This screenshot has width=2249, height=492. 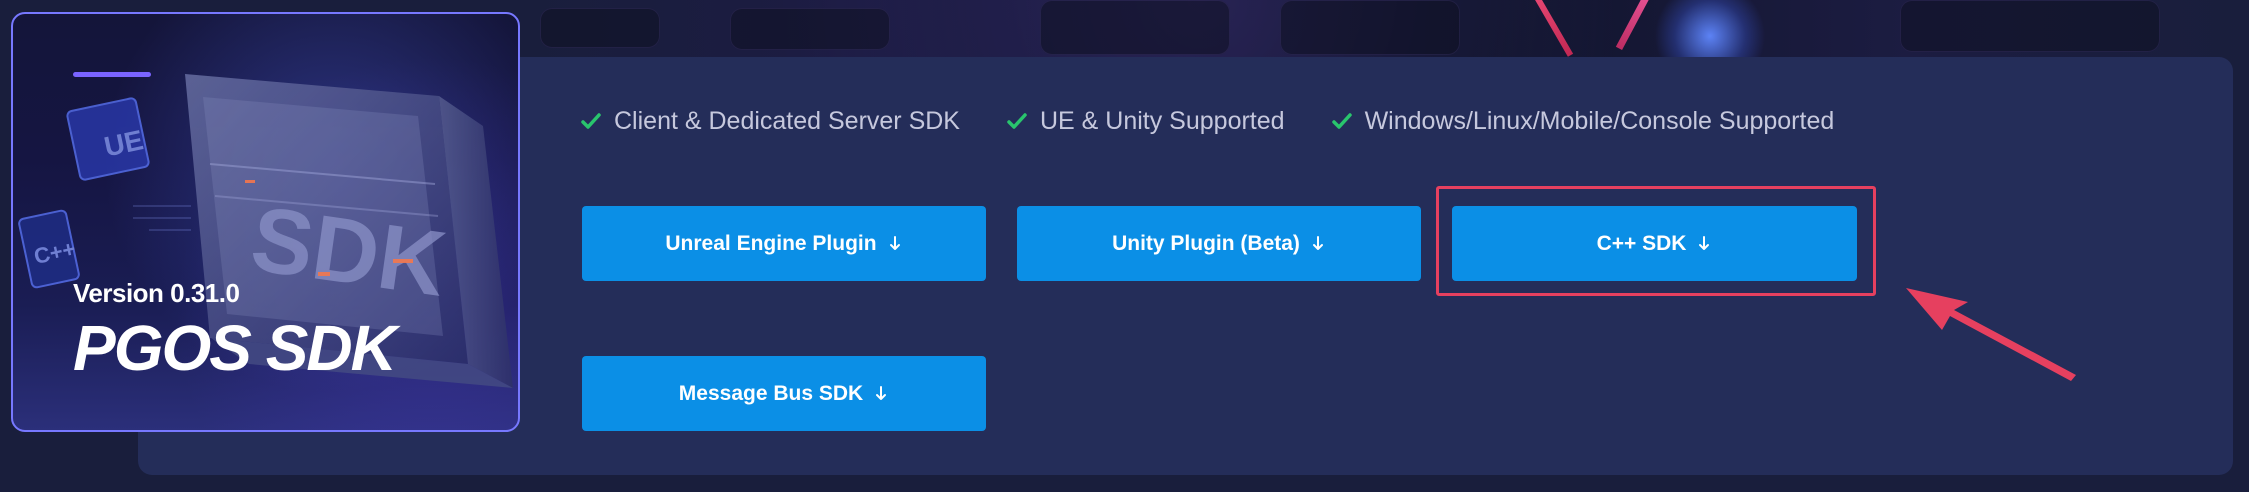 I want to click on unity-plugin-button: Unity Plugin (Beta), so click(x=1219, y=243).